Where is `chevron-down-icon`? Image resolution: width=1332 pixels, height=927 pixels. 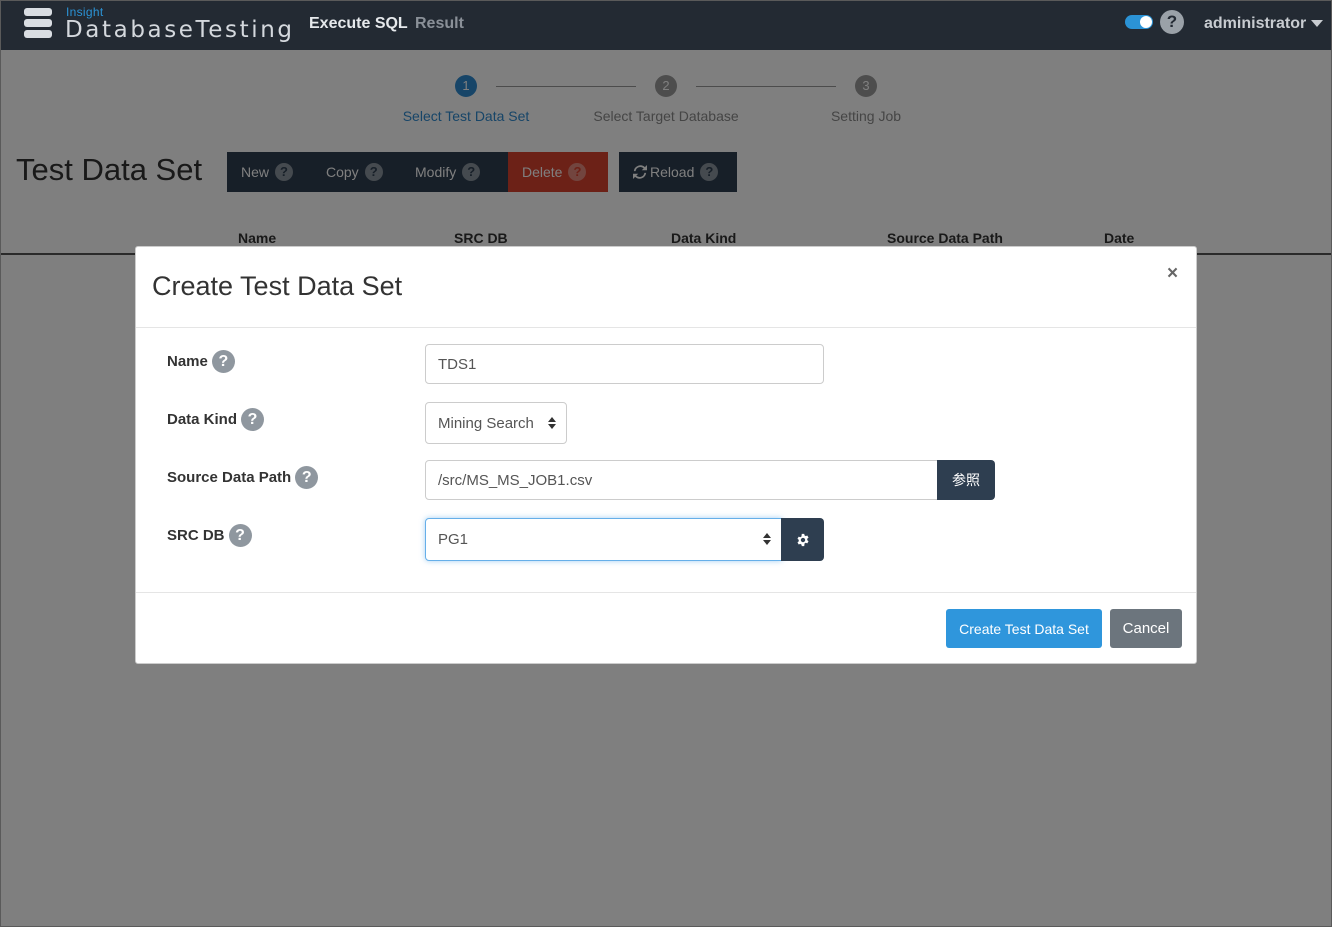
chevron-down-icon is located at coordinates (1317, 23).